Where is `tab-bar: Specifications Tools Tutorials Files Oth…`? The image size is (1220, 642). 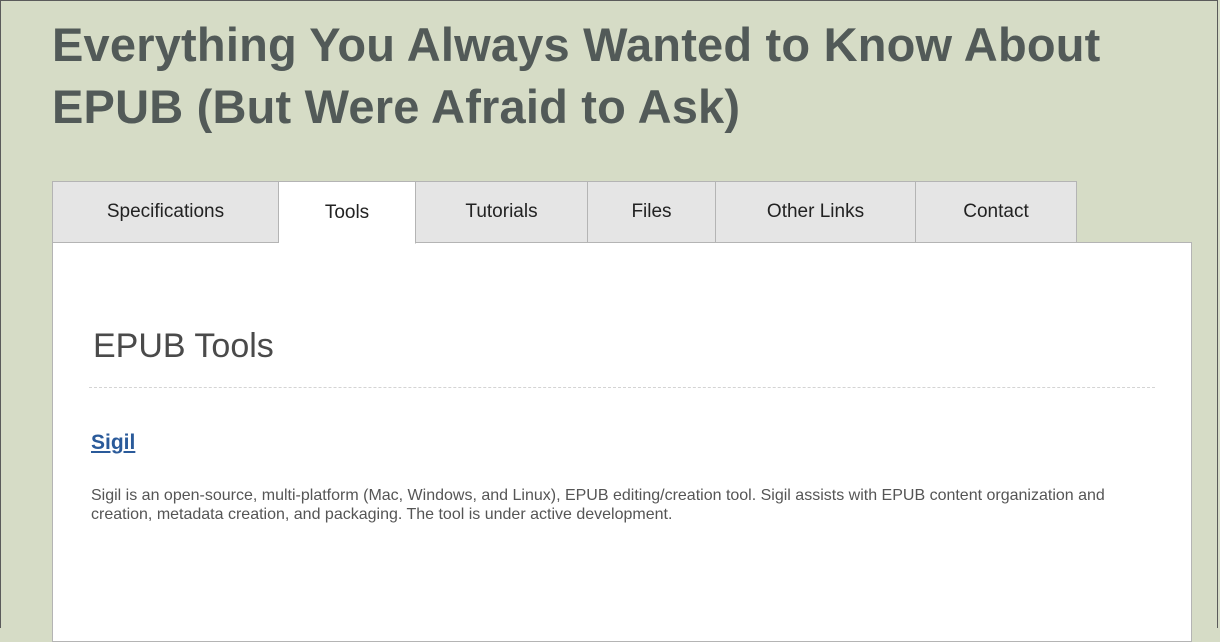 tab-bar: Specifications Tools Tutorials Files Oth… is located at coordinates (564, 212).